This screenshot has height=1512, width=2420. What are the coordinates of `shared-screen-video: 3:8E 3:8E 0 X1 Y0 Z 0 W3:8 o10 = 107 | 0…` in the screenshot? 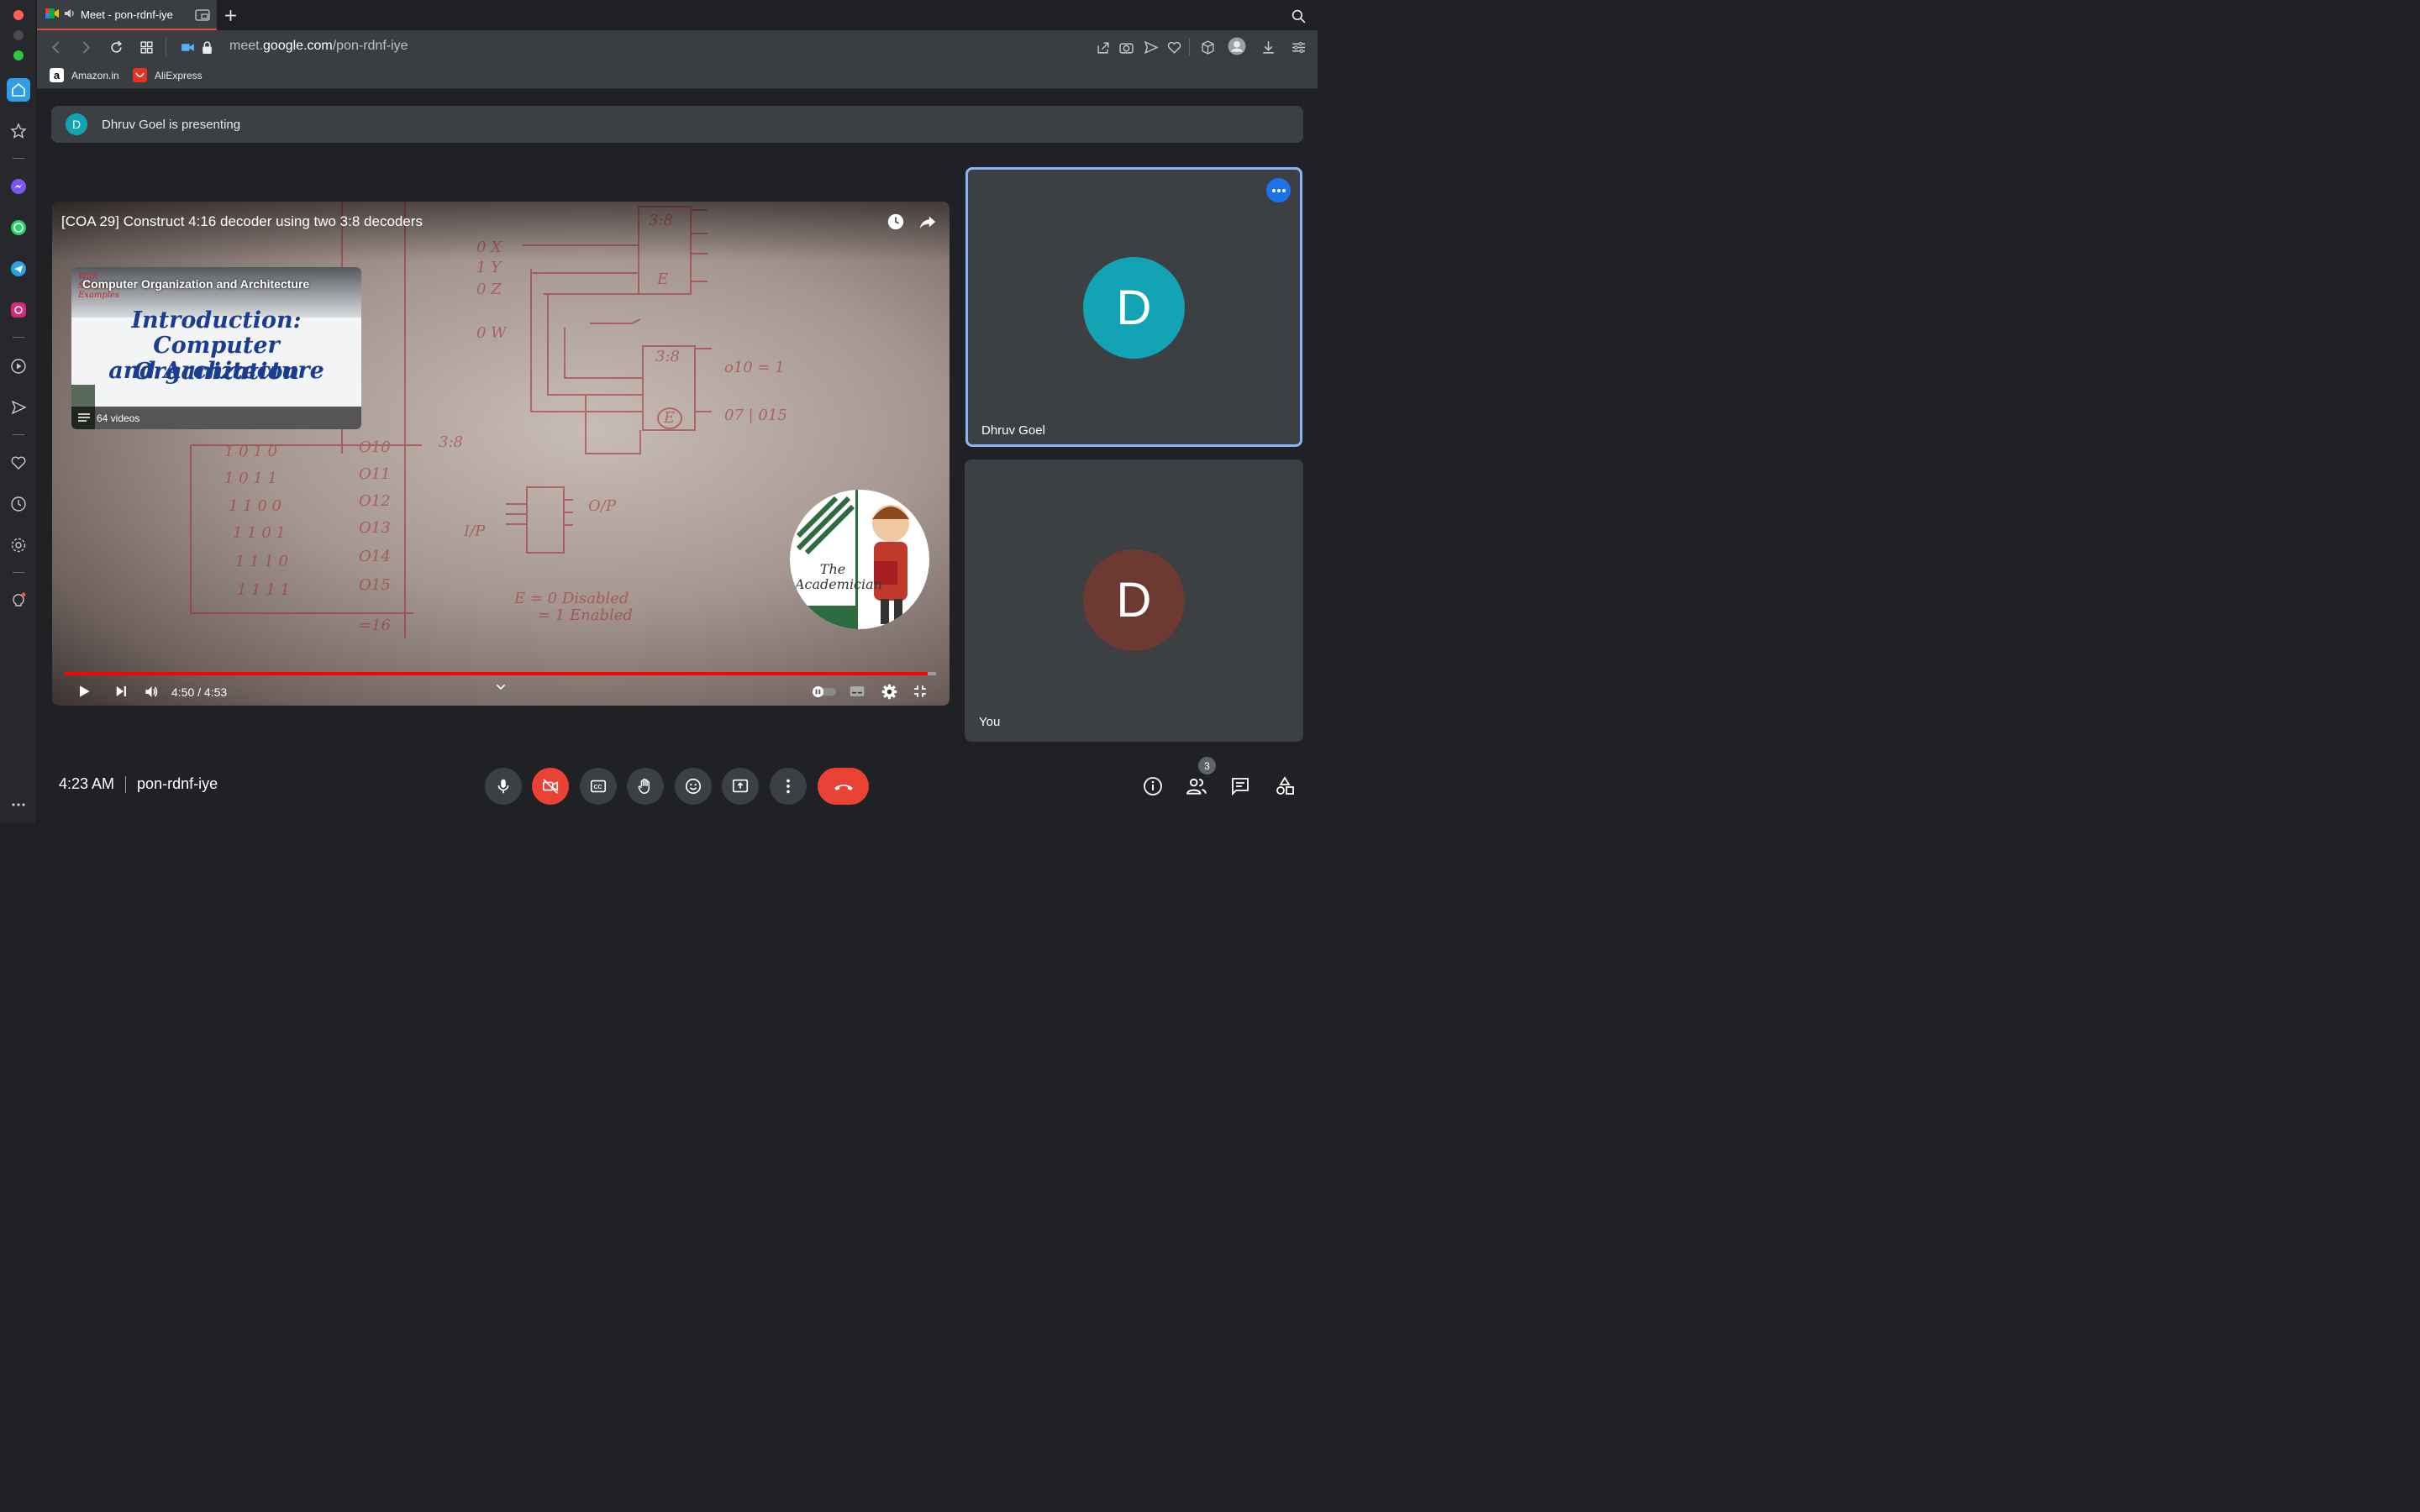 It's located at (501, 454).